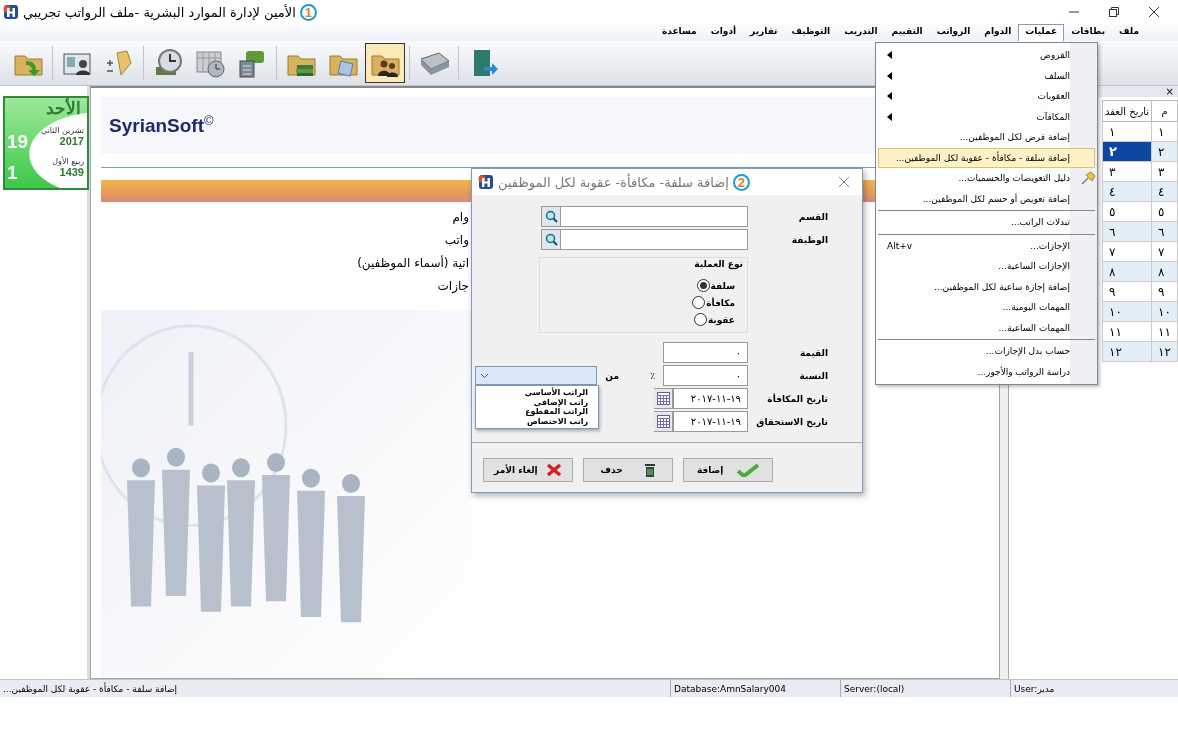 Image resolution: width=1178 pixels, height=736 pixels. I want to click on description-line: وام, so click(460, 217).